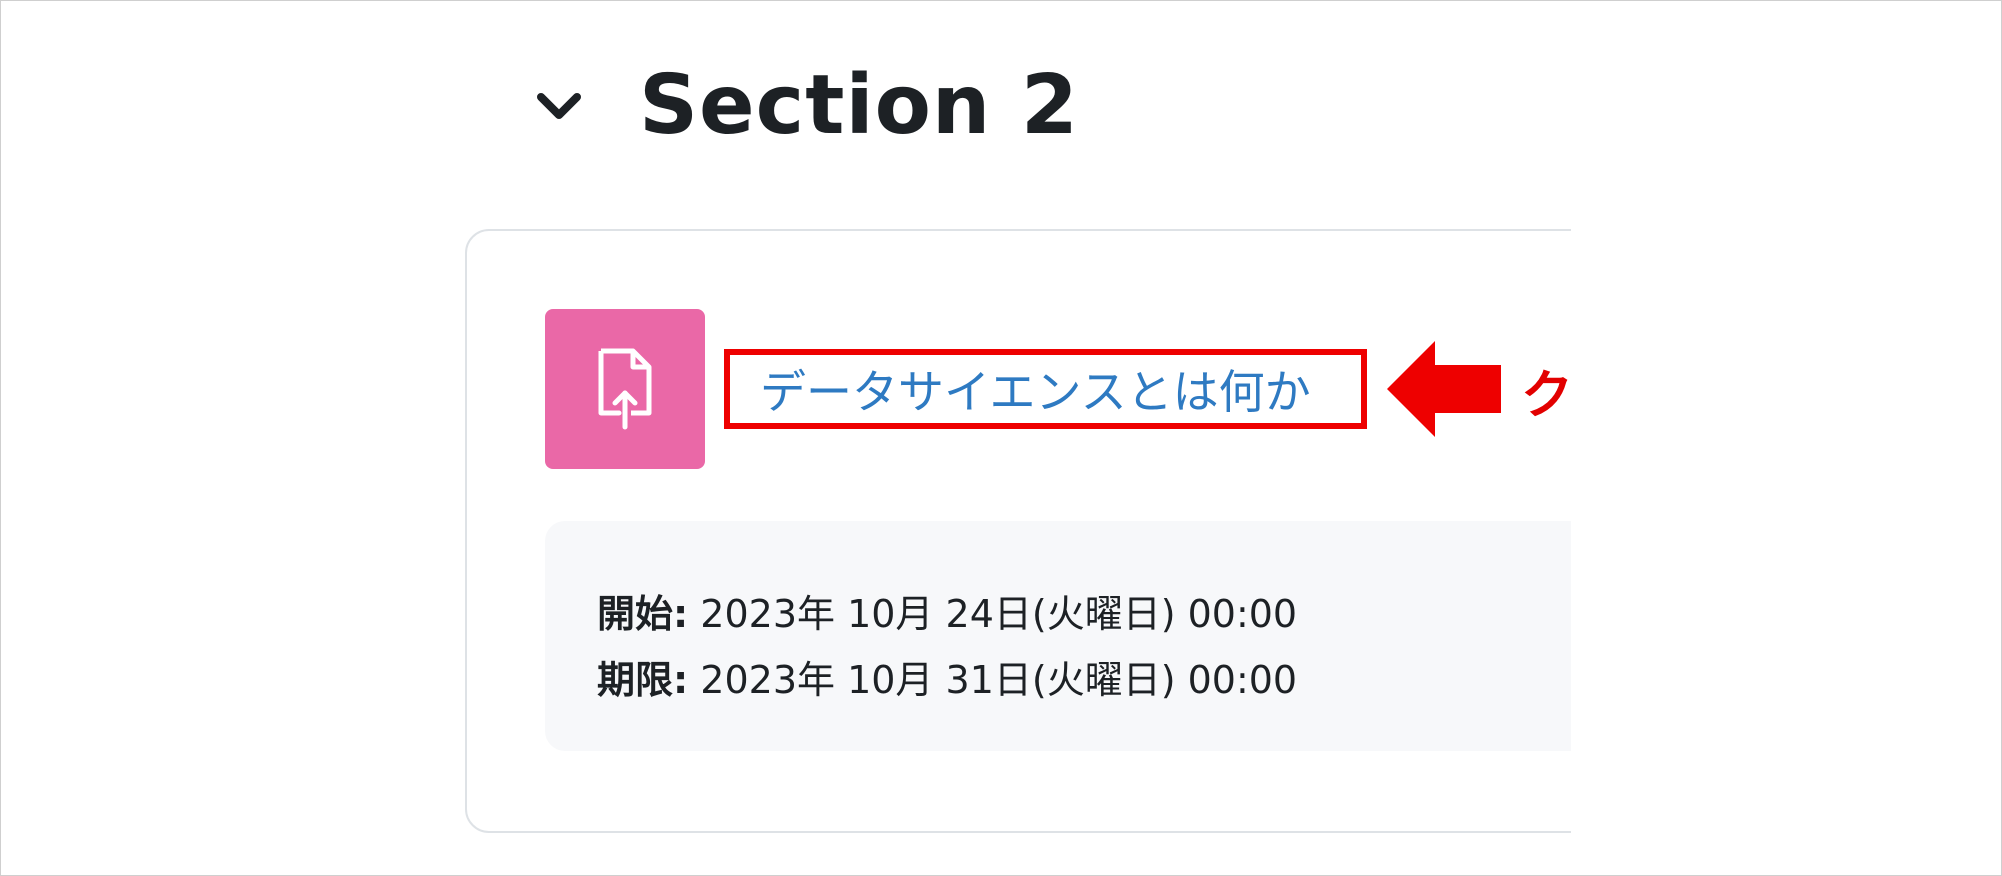  Describe the element at coordinates (559, 106) in the screenshot. I see `chevron-down-icon` at that location.